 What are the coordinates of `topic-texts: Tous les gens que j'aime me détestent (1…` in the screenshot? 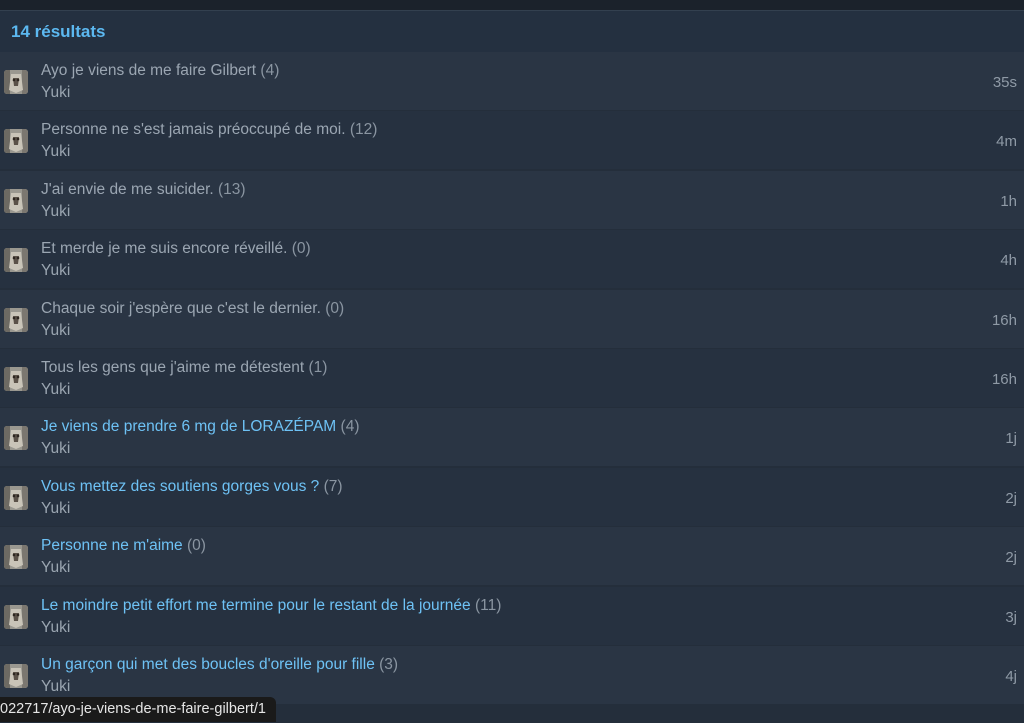 It's located at (184, 379).